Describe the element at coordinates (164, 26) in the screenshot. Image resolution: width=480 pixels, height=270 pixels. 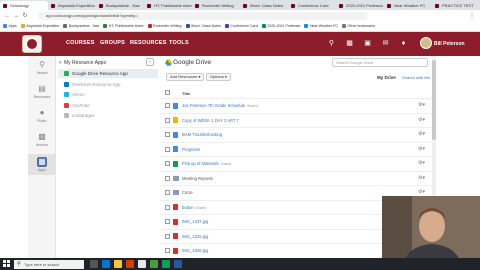
I see `bookmark-item: Rochester Writing` at that location.